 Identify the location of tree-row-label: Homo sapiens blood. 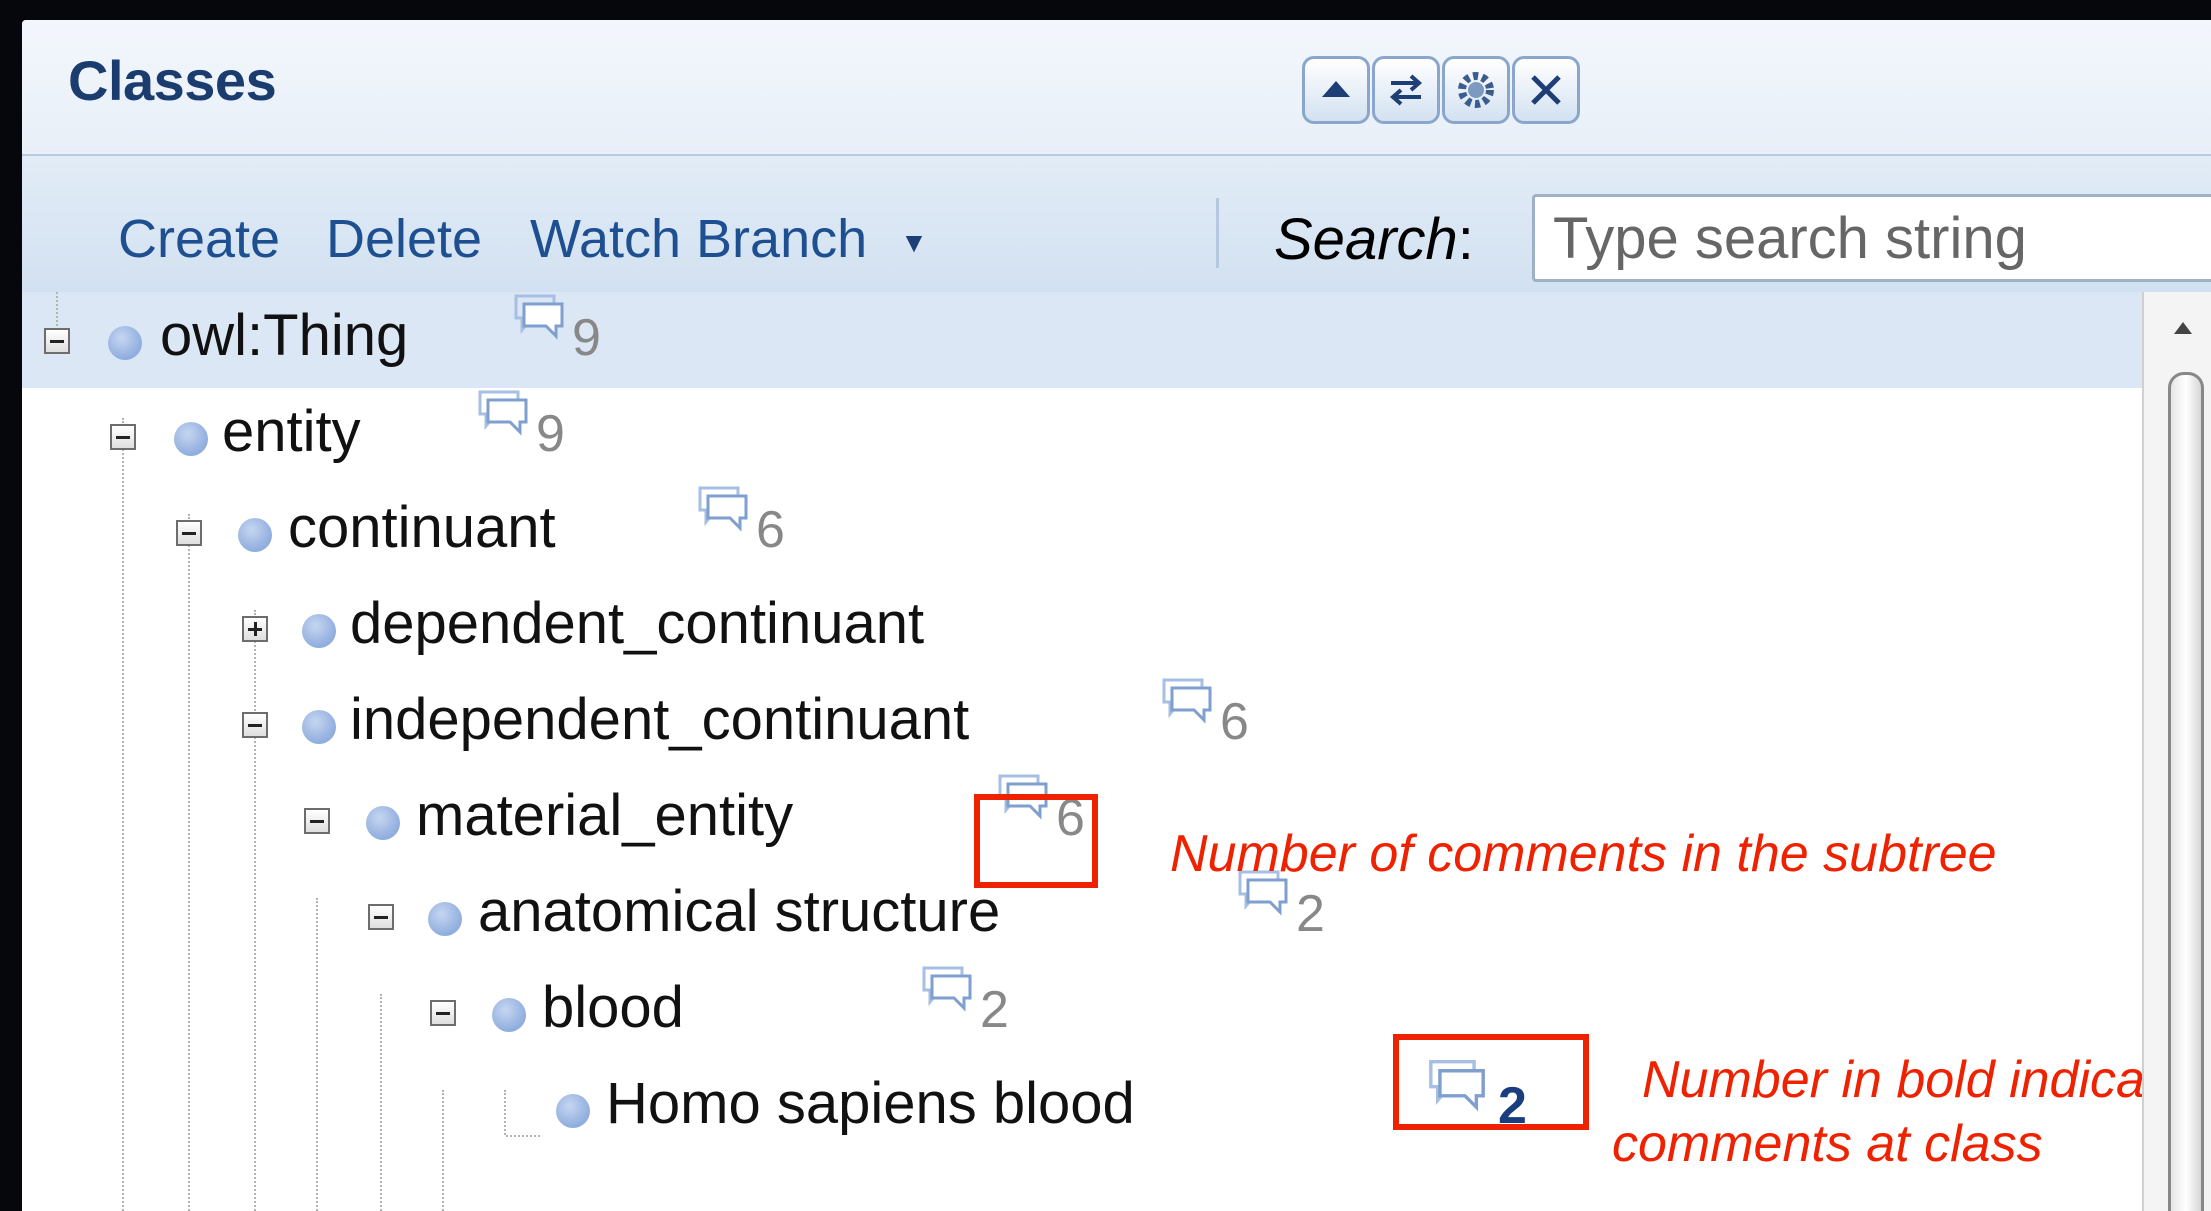
(870, 1103).